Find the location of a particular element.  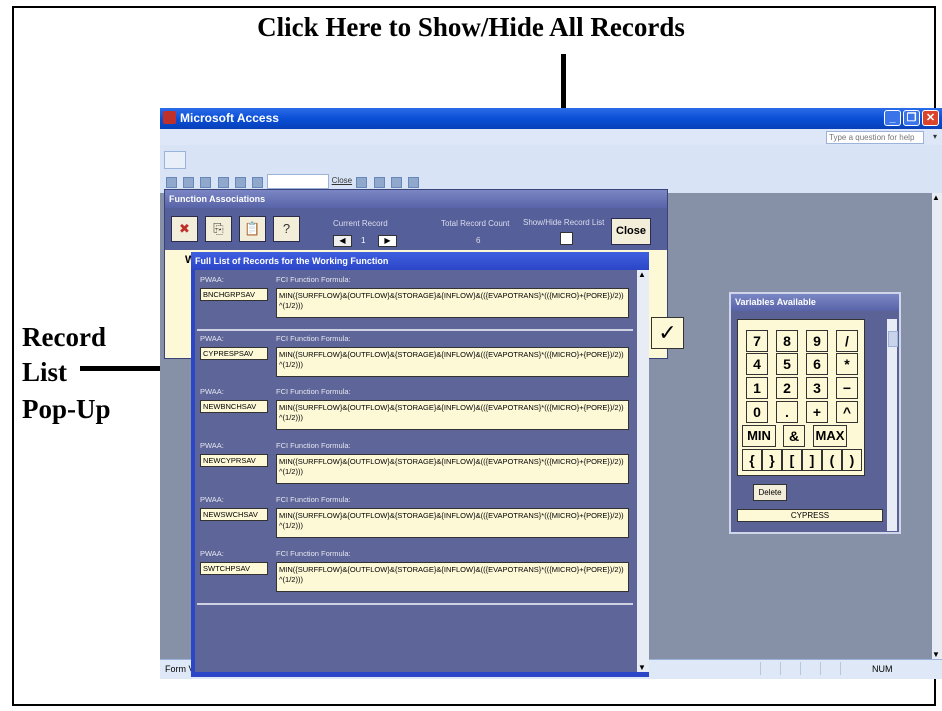

pwaa-field: SWTCHPSAV is located at coordinates (234, 568).